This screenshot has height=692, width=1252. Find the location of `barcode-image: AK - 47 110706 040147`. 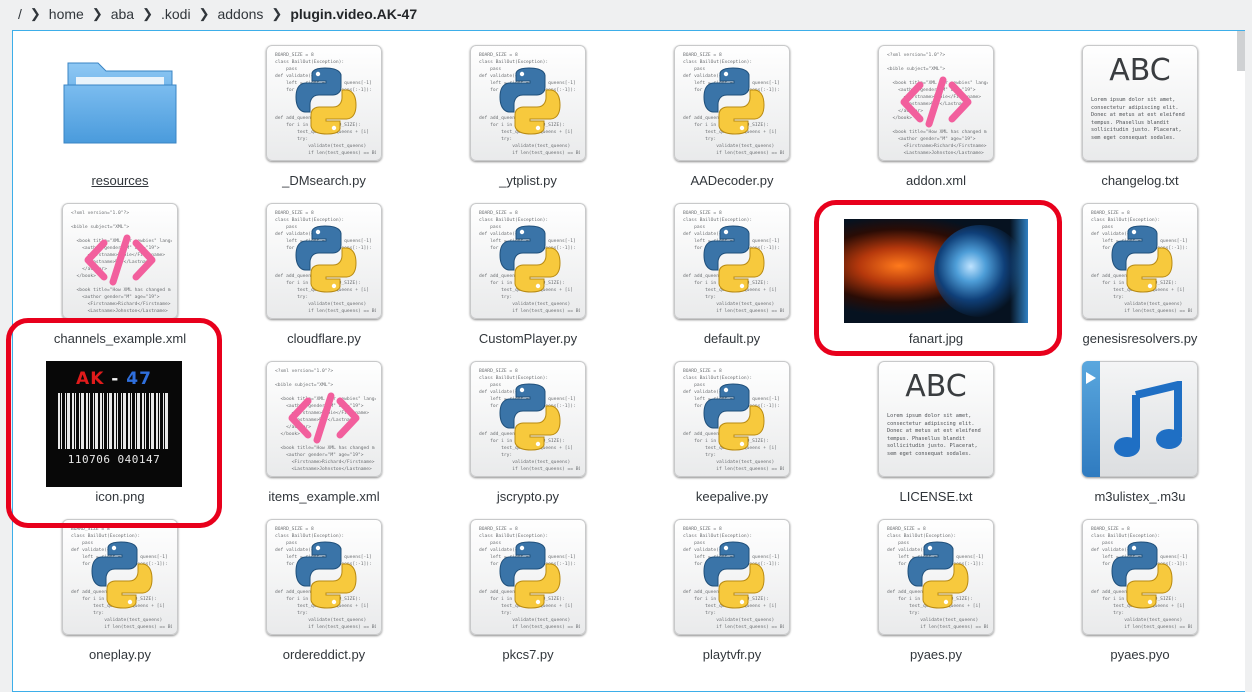

barcode-image: AK - 47 110706 040147 is located at coordinates (114, 424).